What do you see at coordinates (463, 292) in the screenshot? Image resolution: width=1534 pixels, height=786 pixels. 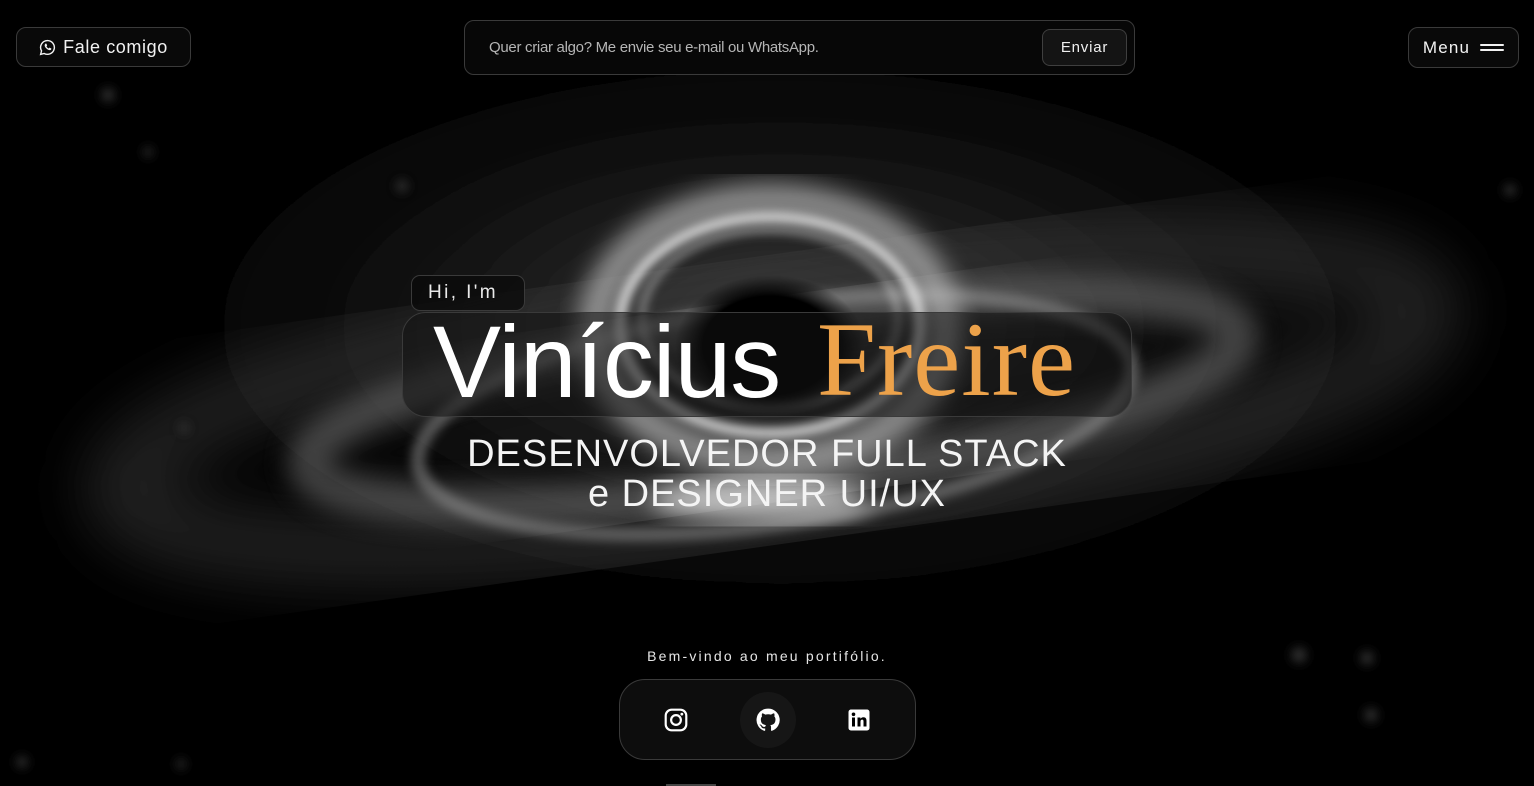 I see `greeting-text: Hi, I'm` at bounding box center [463, 292].